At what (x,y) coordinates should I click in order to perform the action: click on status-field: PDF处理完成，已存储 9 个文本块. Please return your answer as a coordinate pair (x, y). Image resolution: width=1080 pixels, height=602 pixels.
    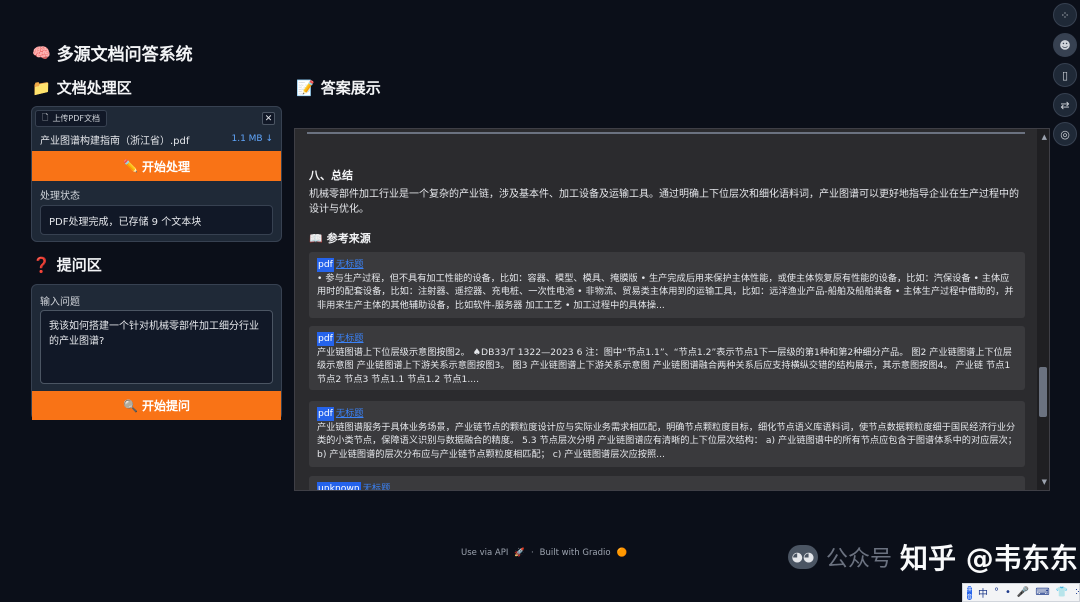
    Looking at the image, I should click on (156, 220).